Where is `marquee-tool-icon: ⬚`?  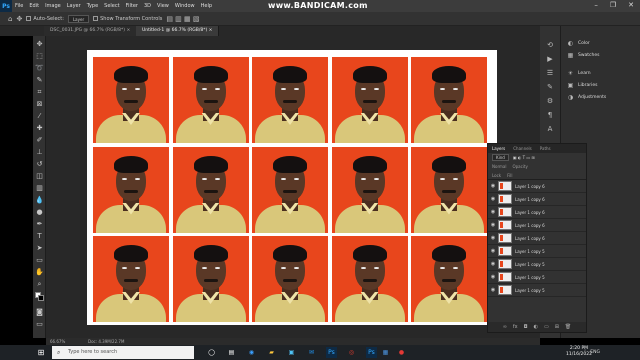
marquee-tool-icon: ⬚ is located at coordinates (39, 56).